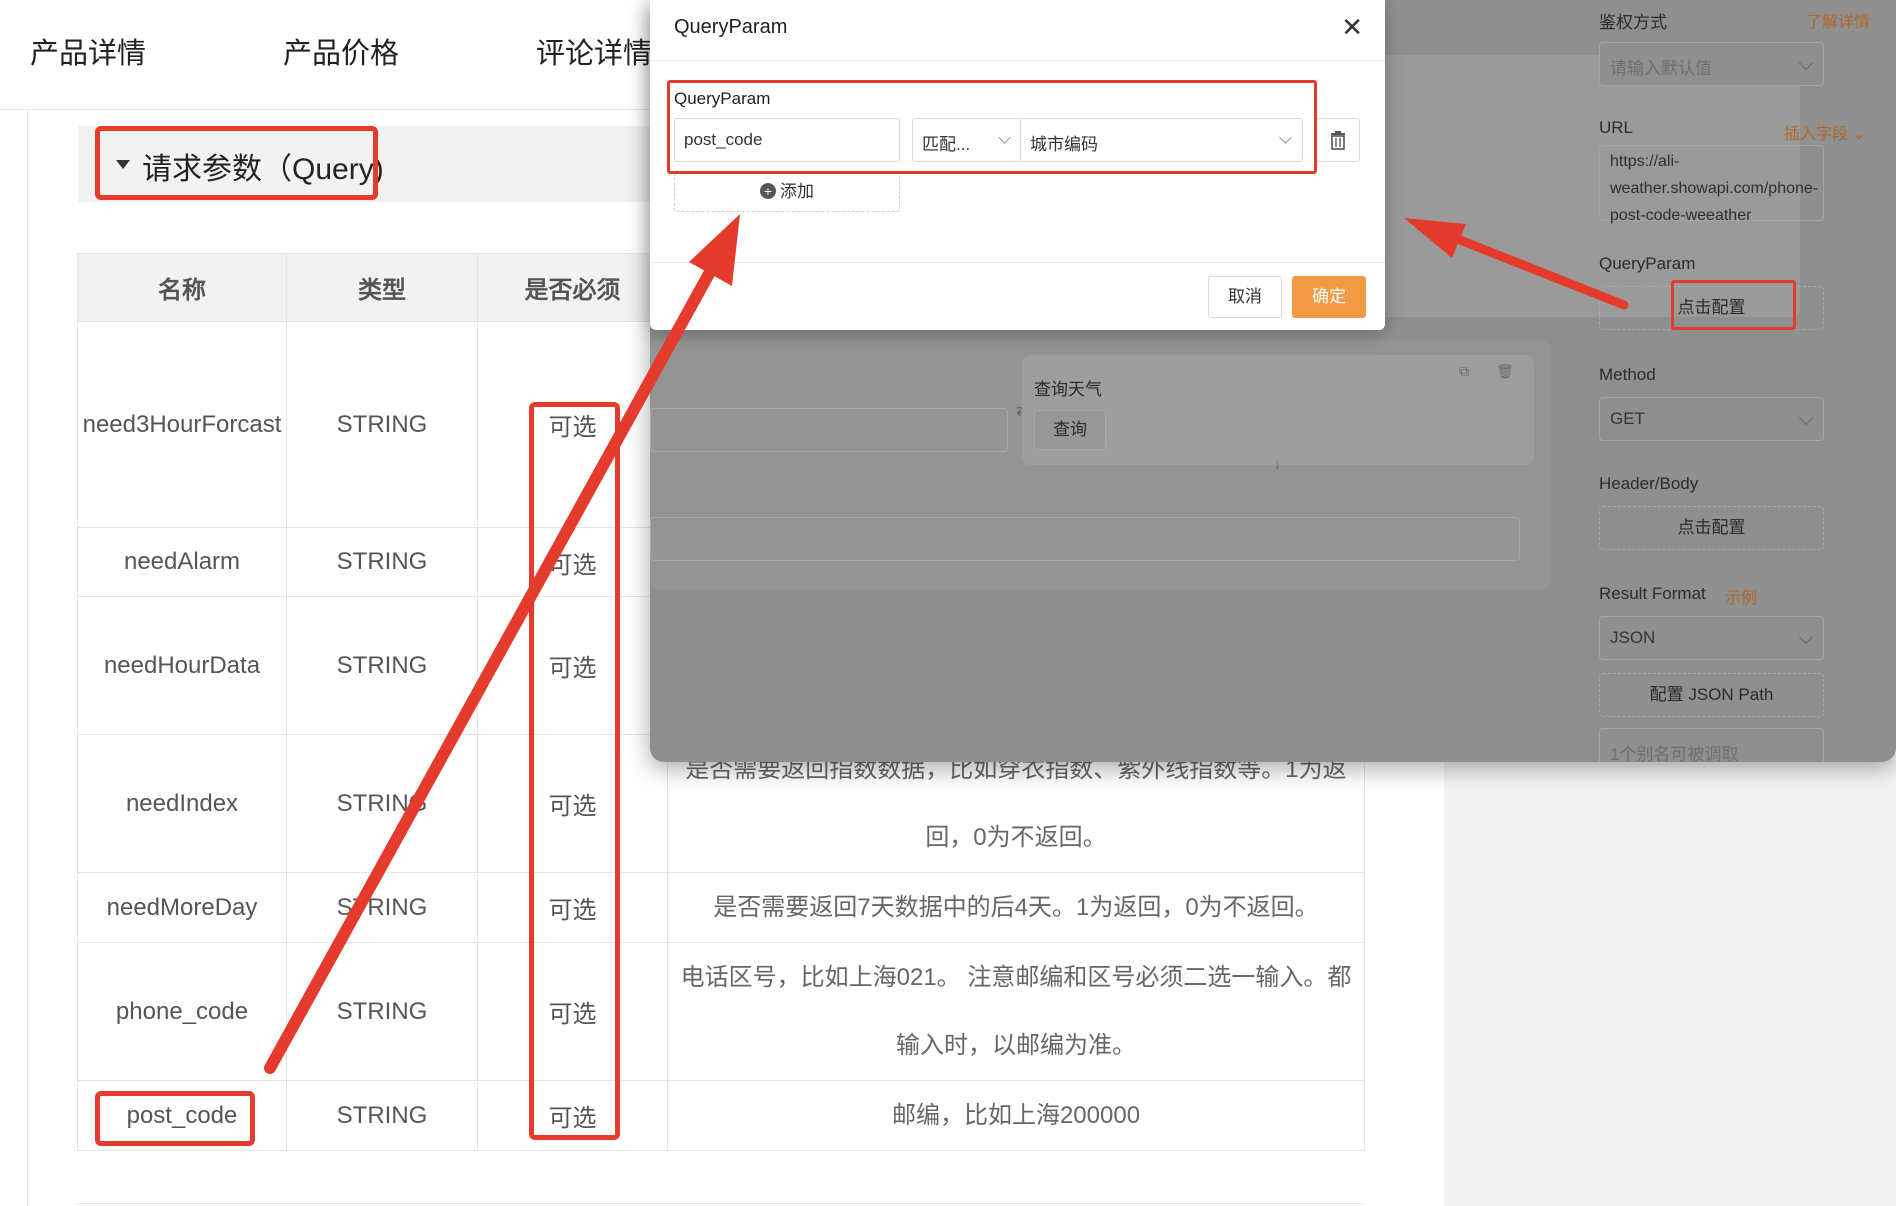 This screenshot has width=1896, height=1206. I want to click on cell-name: needMoreDay, so click(182, 907).